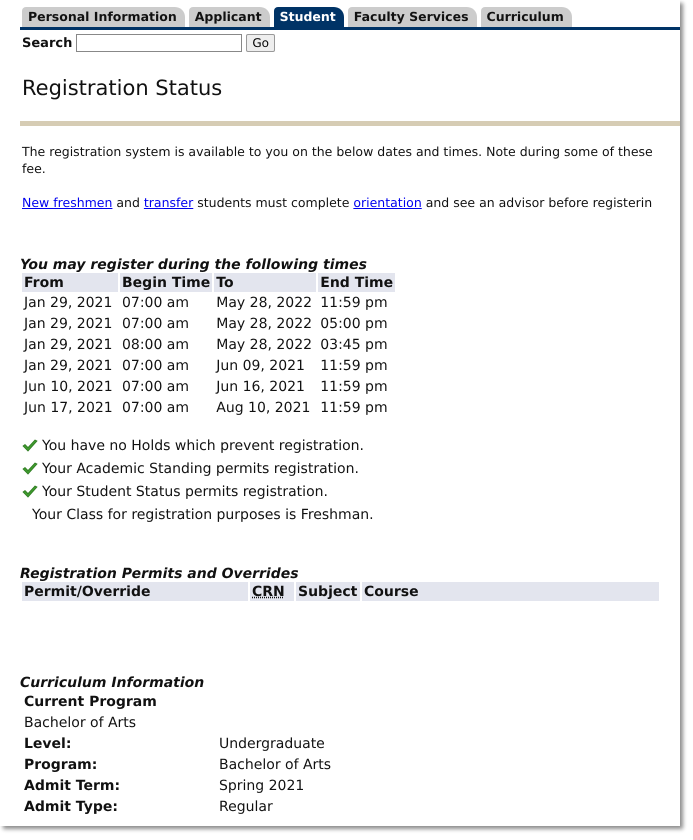 This screenshot has width=693, height=840. I want to click on table-cell-text: Jun 10, 2021, so click(68, 387).